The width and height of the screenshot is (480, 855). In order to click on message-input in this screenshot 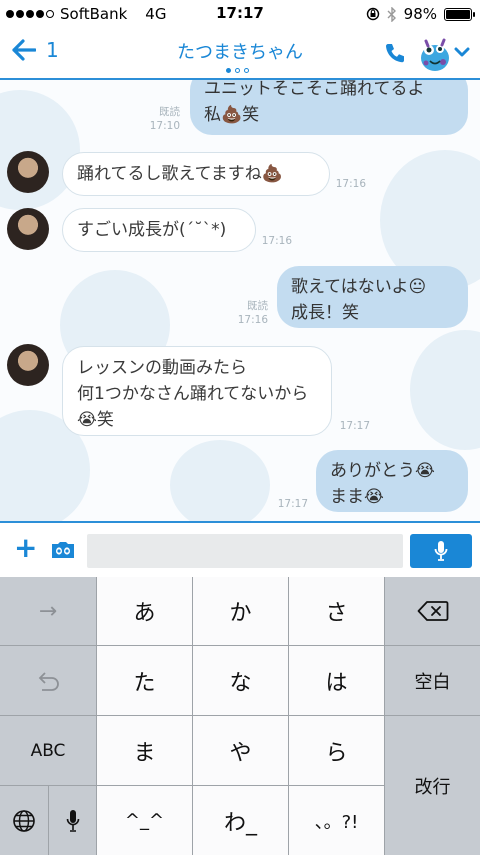, I will do `click(245, 551)`.